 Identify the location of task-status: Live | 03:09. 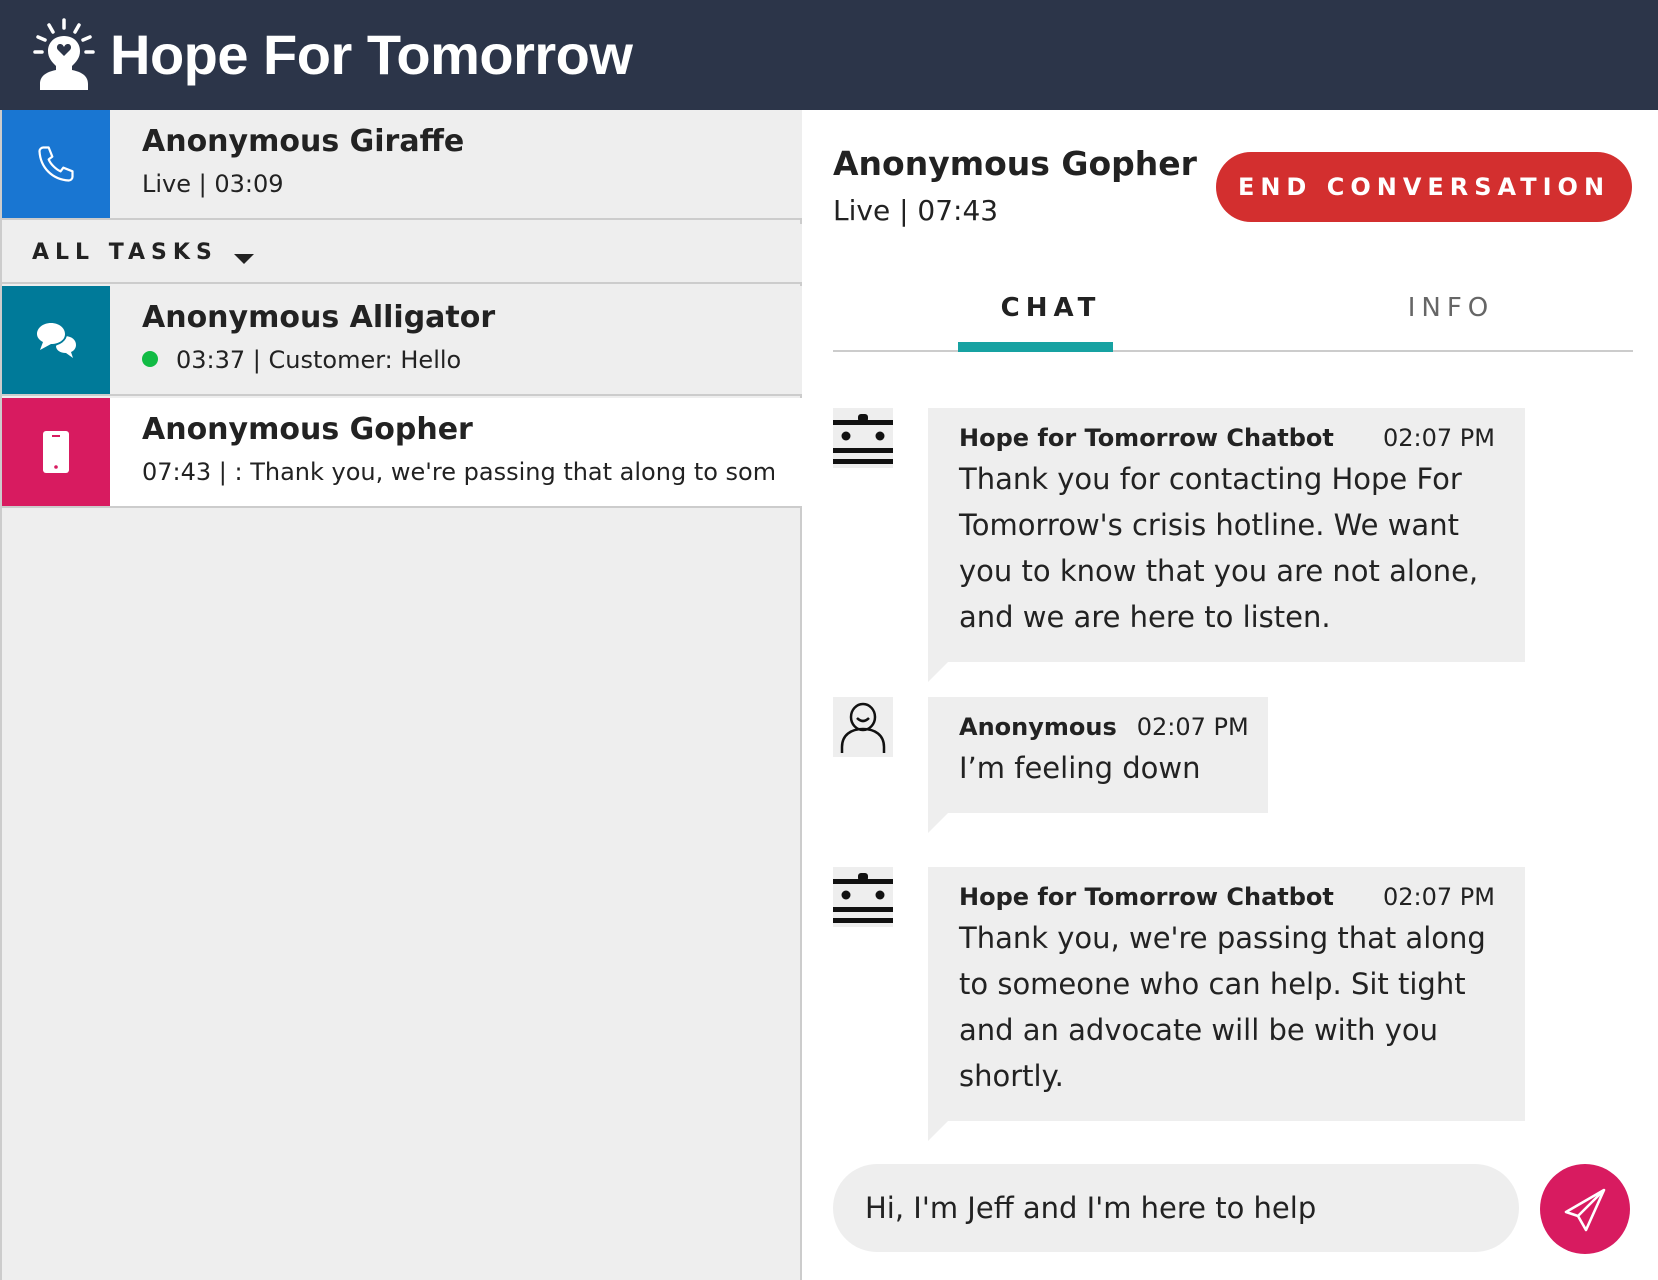
(213, 184).